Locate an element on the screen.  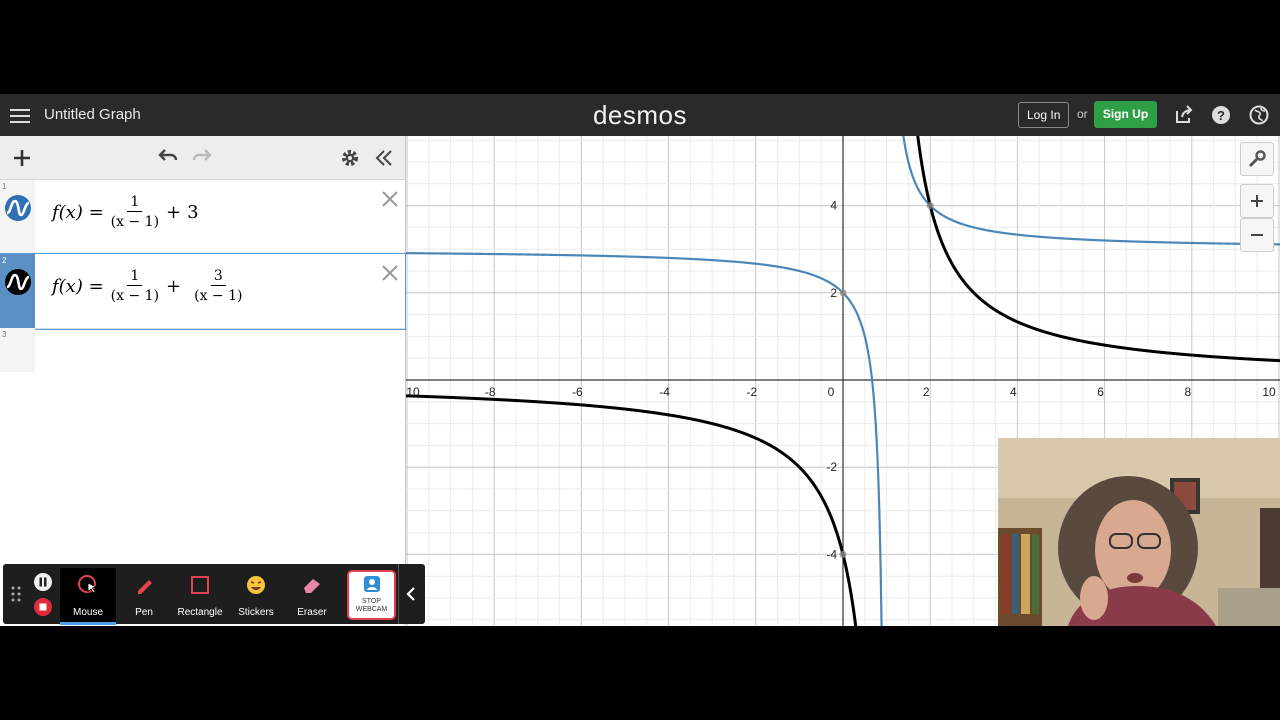
wrench-icon is located at coordinates (1257, 159).